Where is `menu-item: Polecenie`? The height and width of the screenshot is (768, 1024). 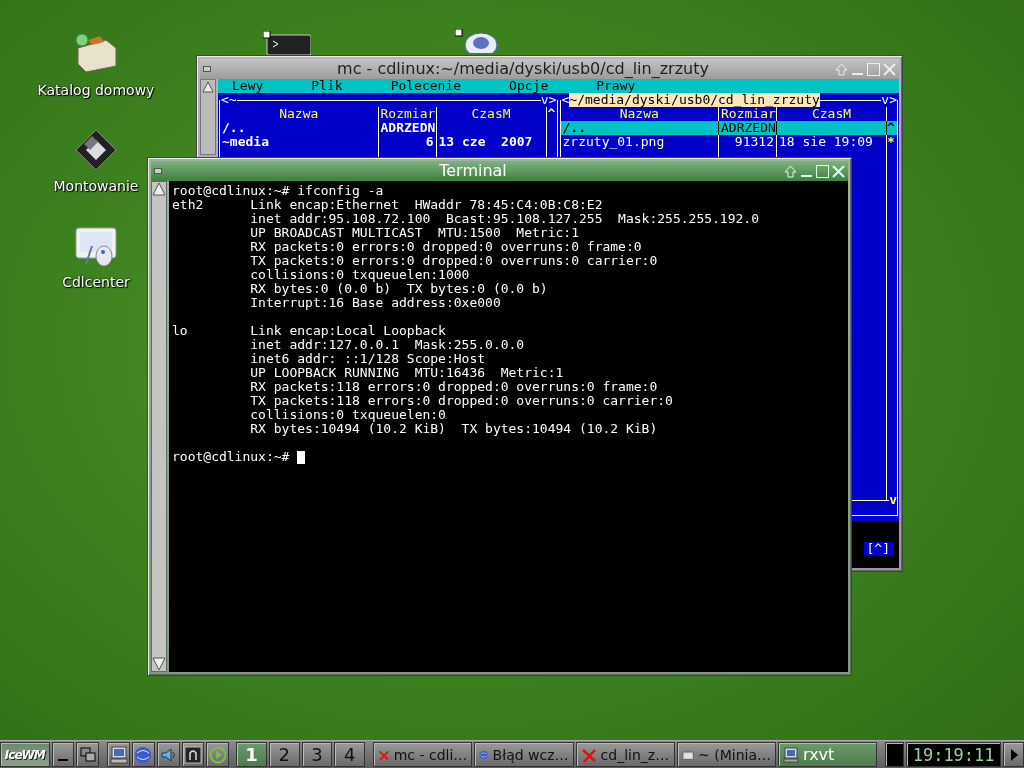
menu-item: Polecenie is located at coordinates (426, 86).